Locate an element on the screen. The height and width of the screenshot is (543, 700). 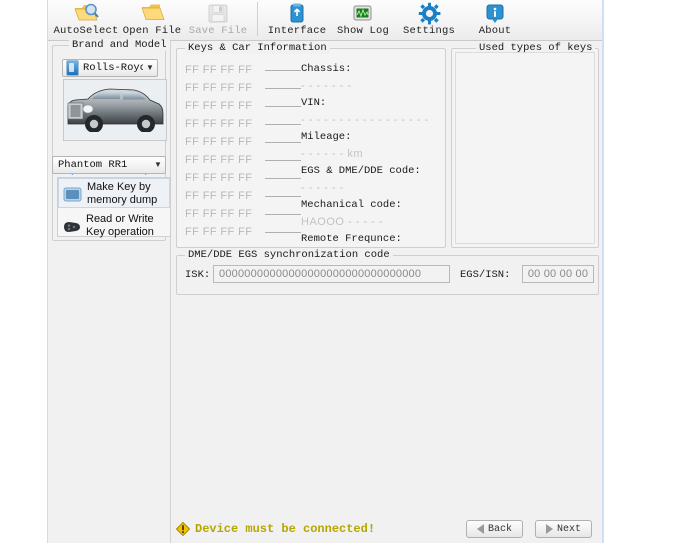
info-label-mechanical-code: Mechanical code: is located at coordinates (351, 205).